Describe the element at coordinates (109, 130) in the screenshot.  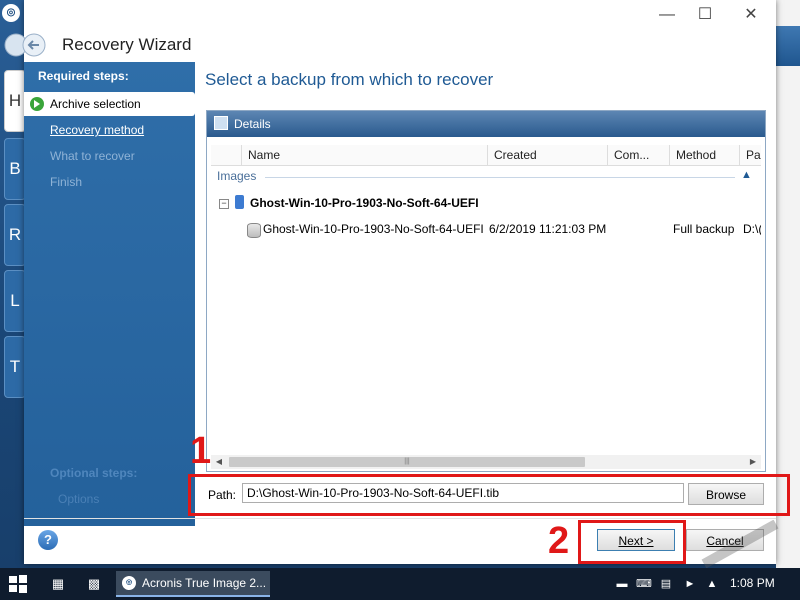
I see `step-recovery-method: Recovery method` at that location.